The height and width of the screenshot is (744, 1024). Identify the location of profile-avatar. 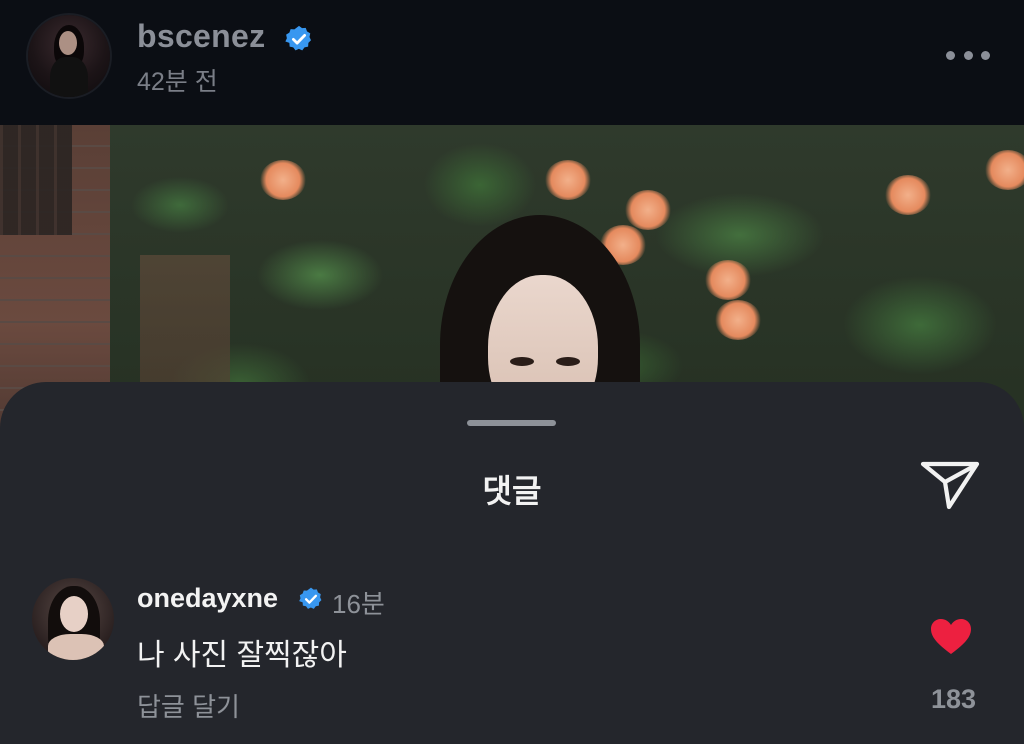
(69, 56).